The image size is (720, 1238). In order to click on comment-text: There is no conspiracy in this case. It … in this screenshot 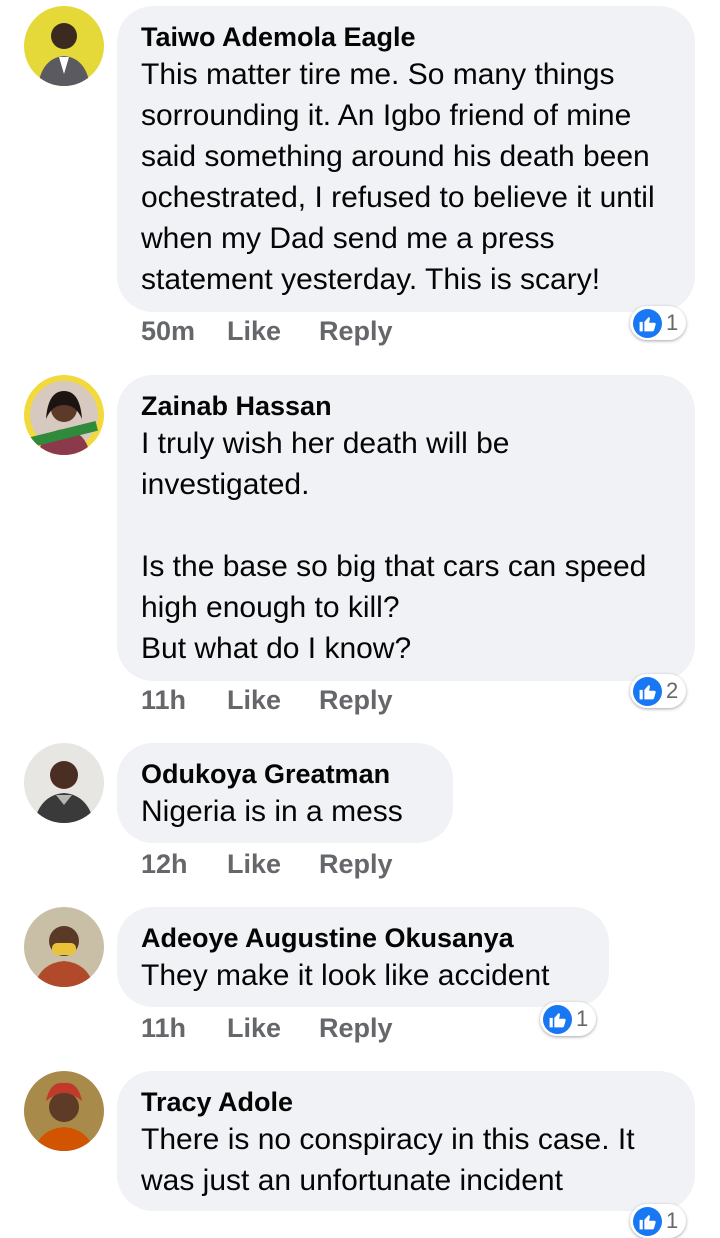, I will do `click(388, 1160)`.